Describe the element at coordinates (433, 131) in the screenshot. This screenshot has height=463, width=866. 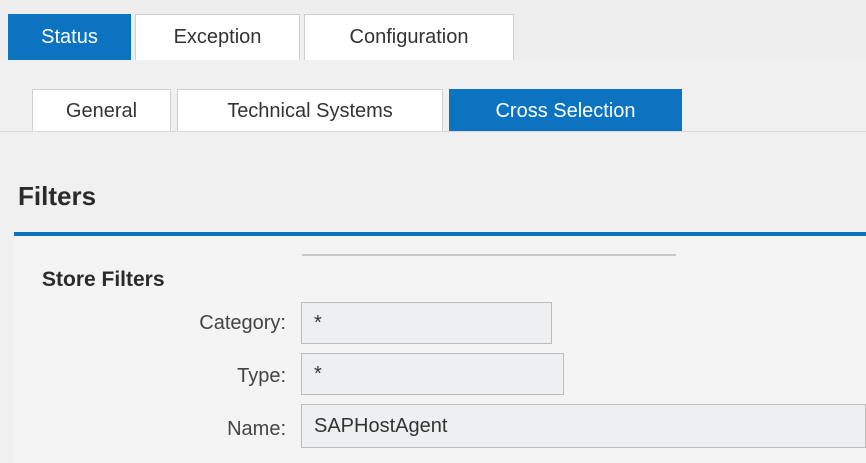
I see `sub-tab-underline` at that location.